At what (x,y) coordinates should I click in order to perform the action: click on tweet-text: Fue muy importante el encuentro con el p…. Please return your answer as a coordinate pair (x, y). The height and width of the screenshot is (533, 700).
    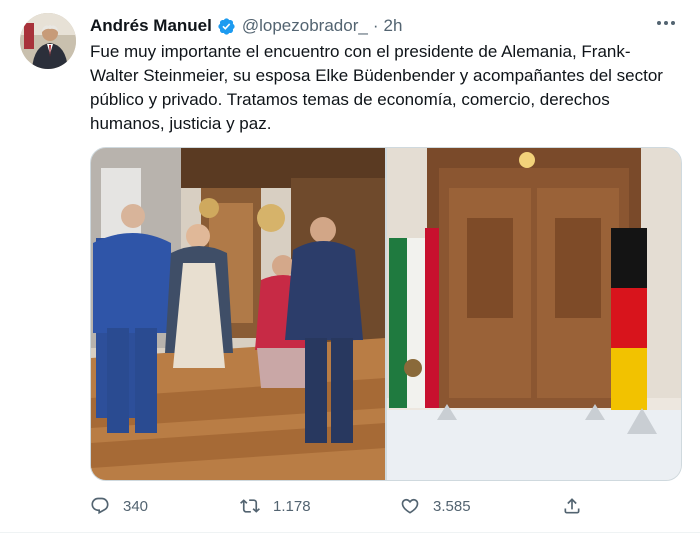
    Looking at the image, I should click on (376, 87).